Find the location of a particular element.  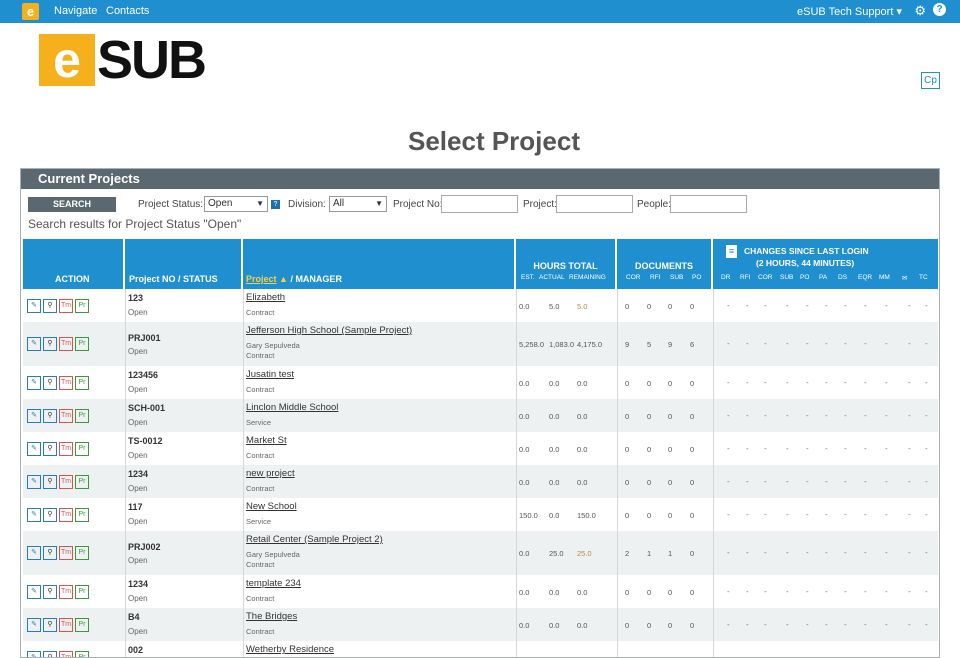

doc-cor: 2 is located at coordinates (627, 553).